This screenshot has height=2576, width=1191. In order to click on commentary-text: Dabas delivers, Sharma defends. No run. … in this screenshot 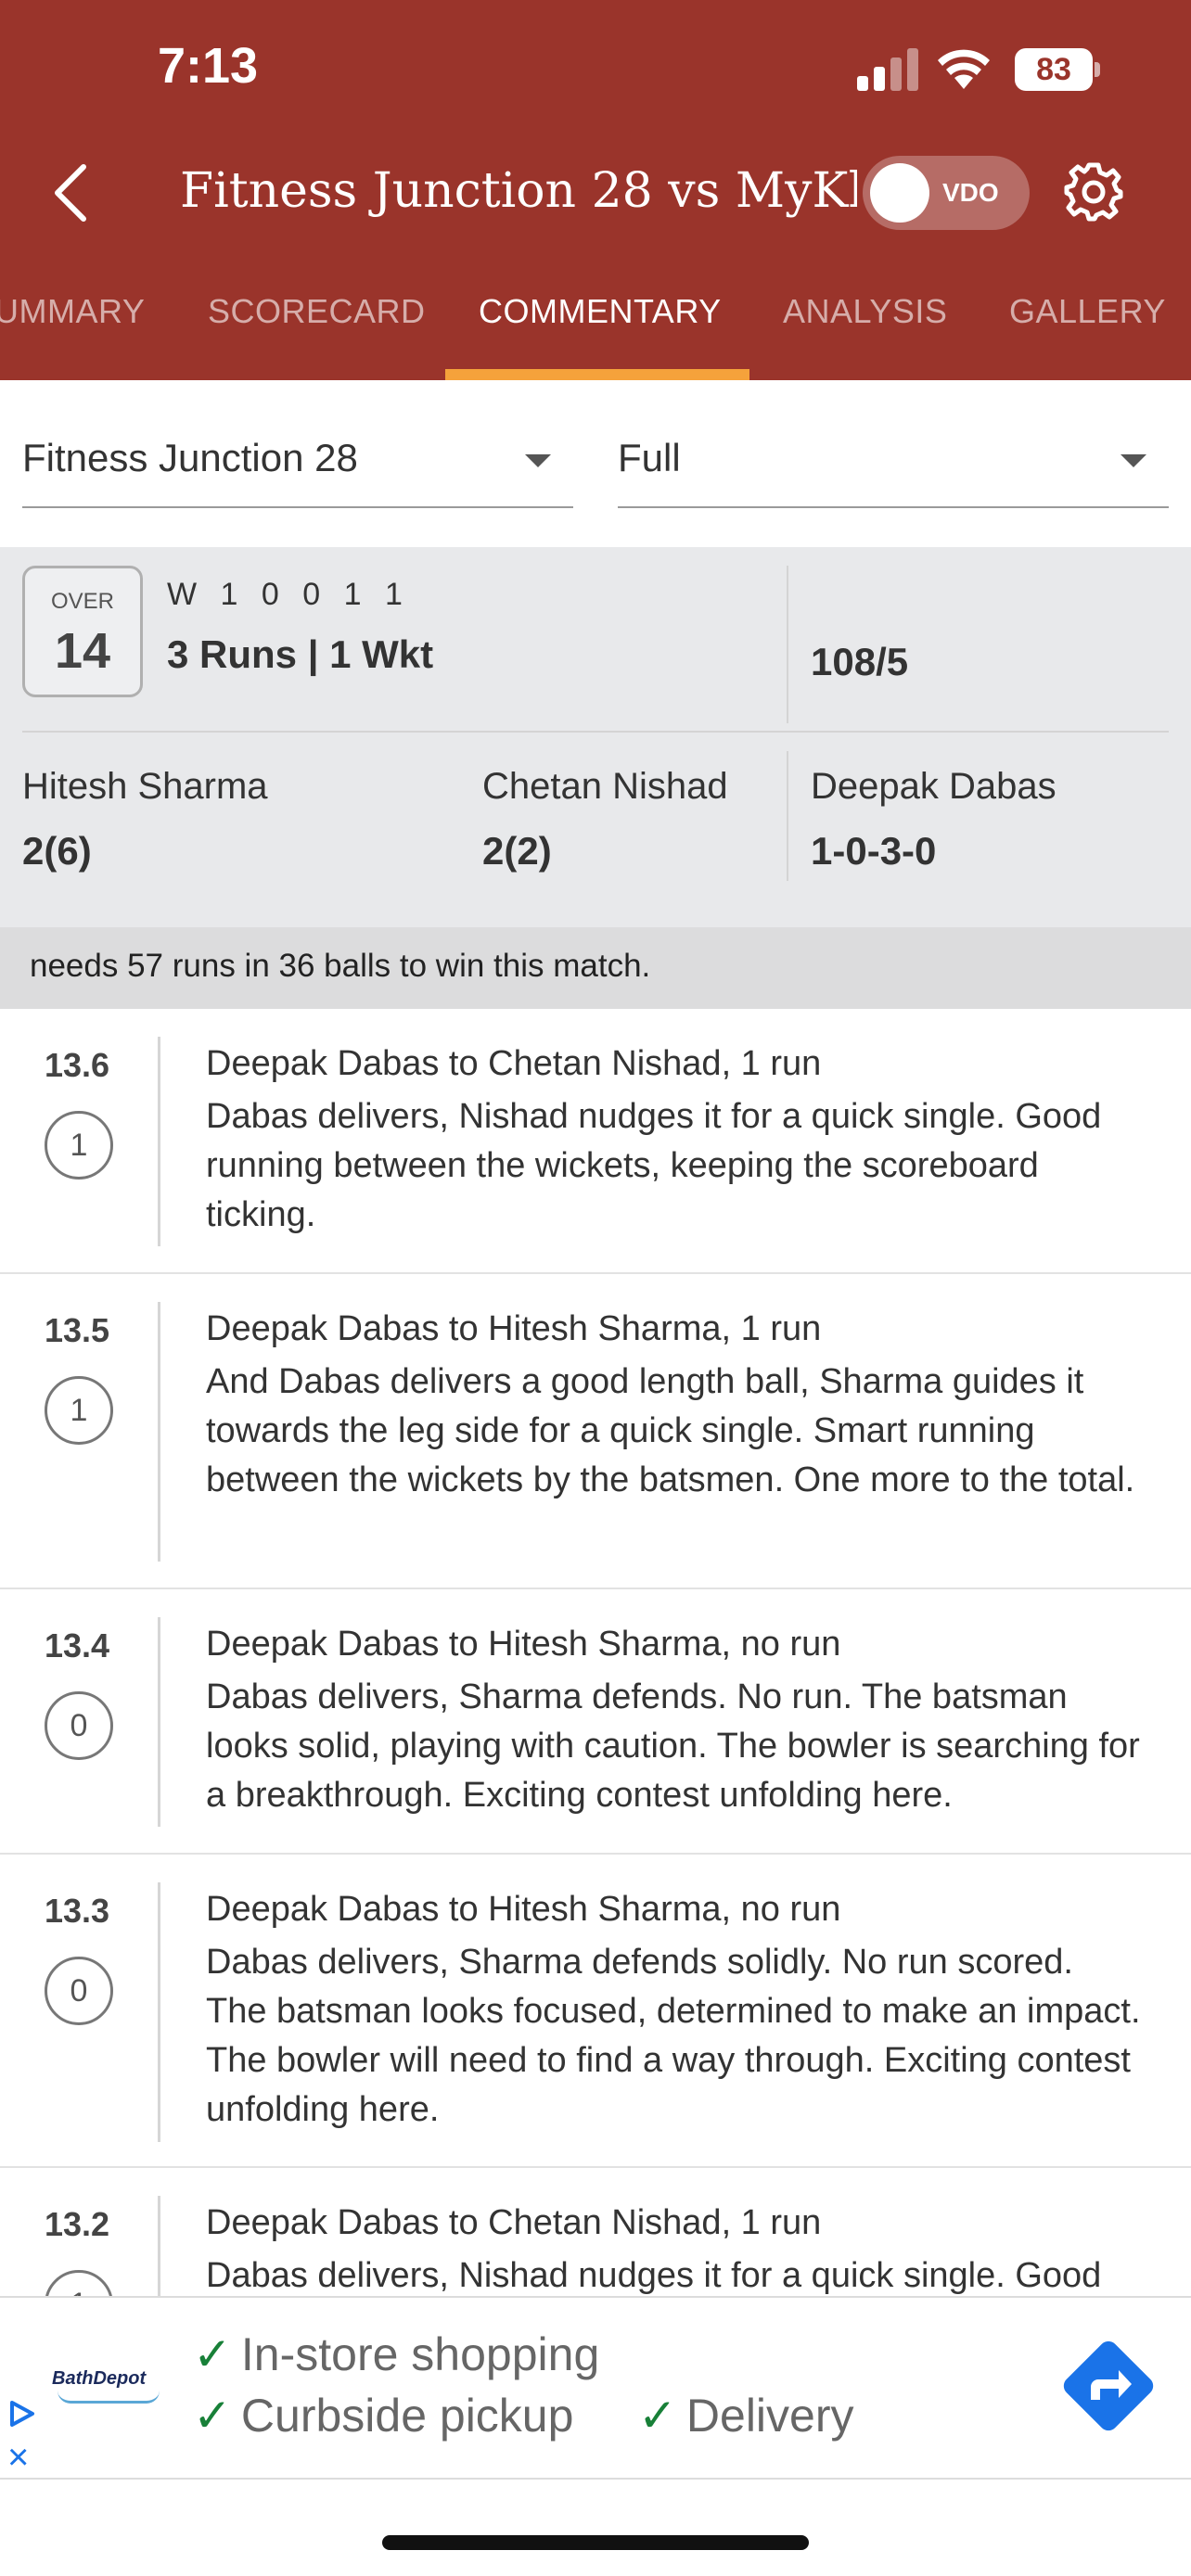, I will do `click(673, 1746)`.